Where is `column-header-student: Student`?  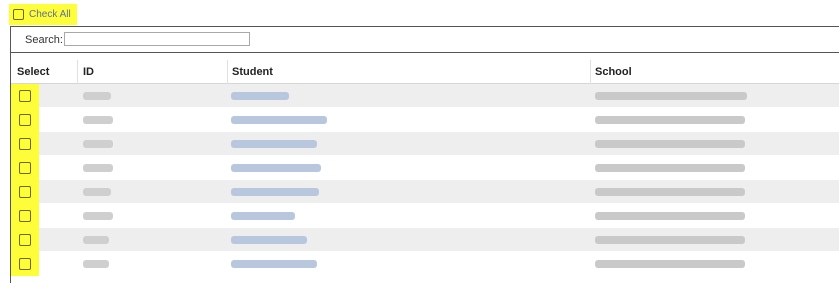 column-header-student: Student is located at coordinates (252, 72).